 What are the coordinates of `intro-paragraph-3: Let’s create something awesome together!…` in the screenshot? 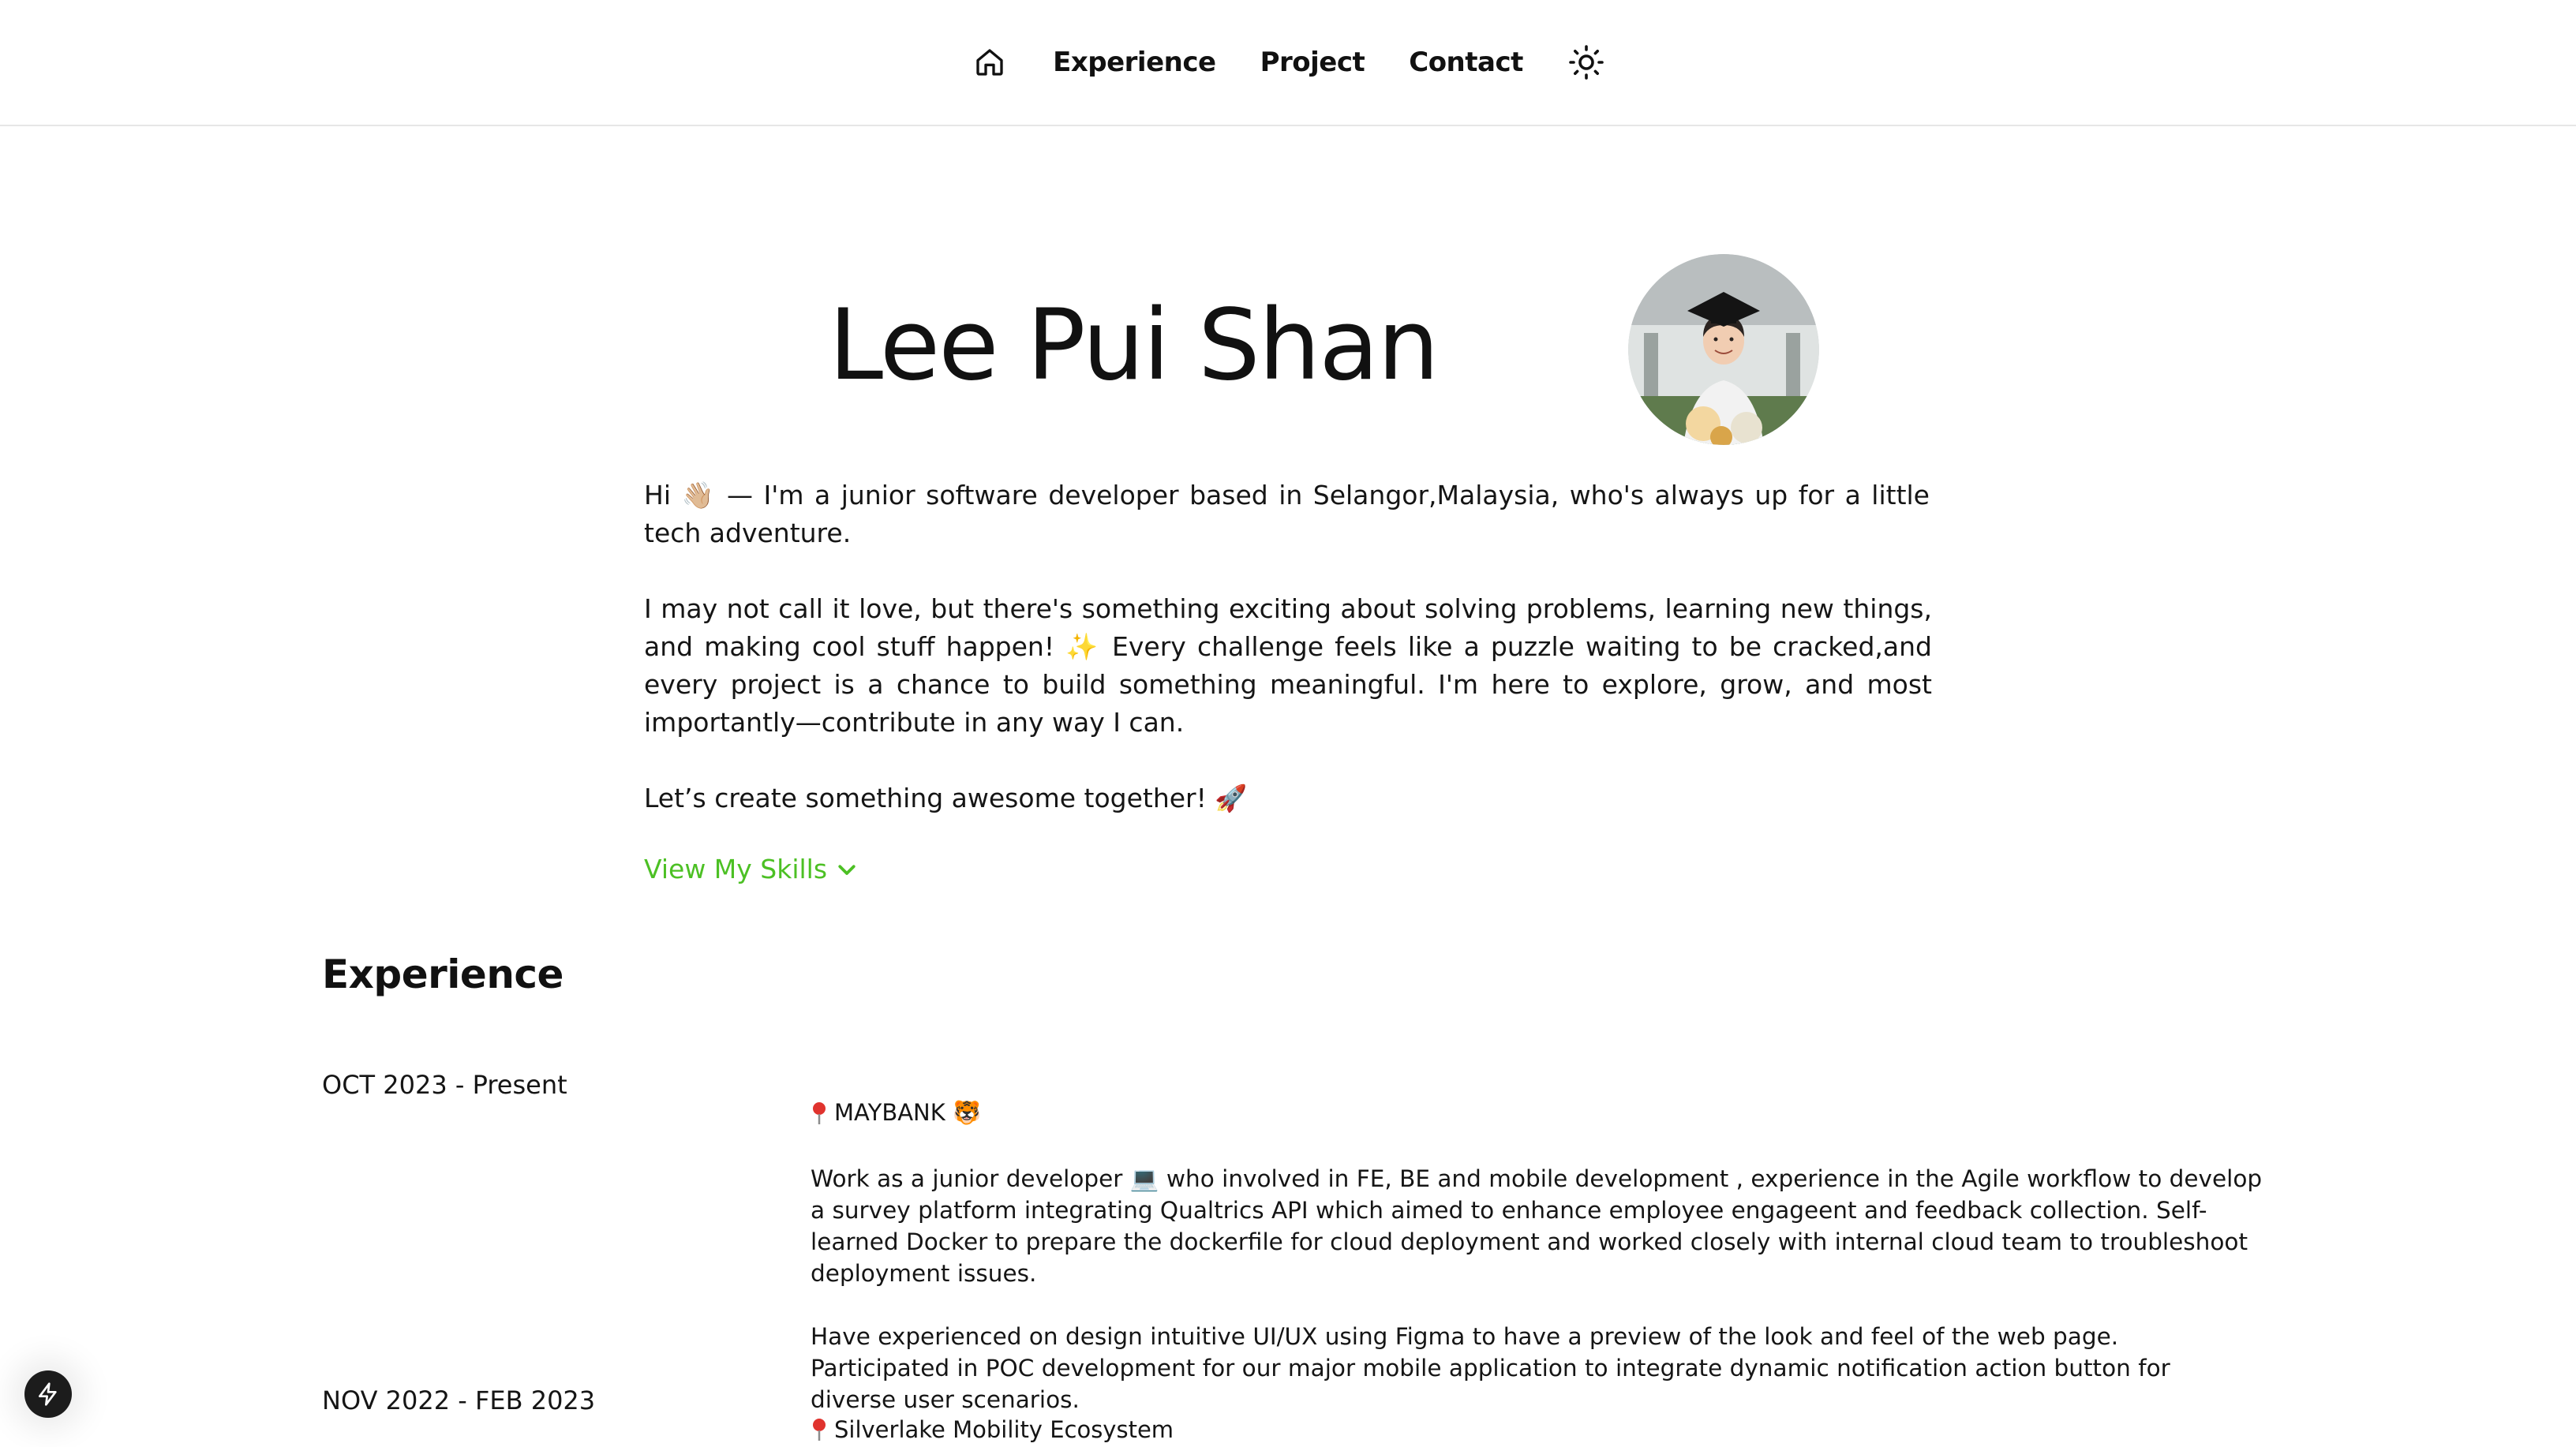 It's located at (946, 798).